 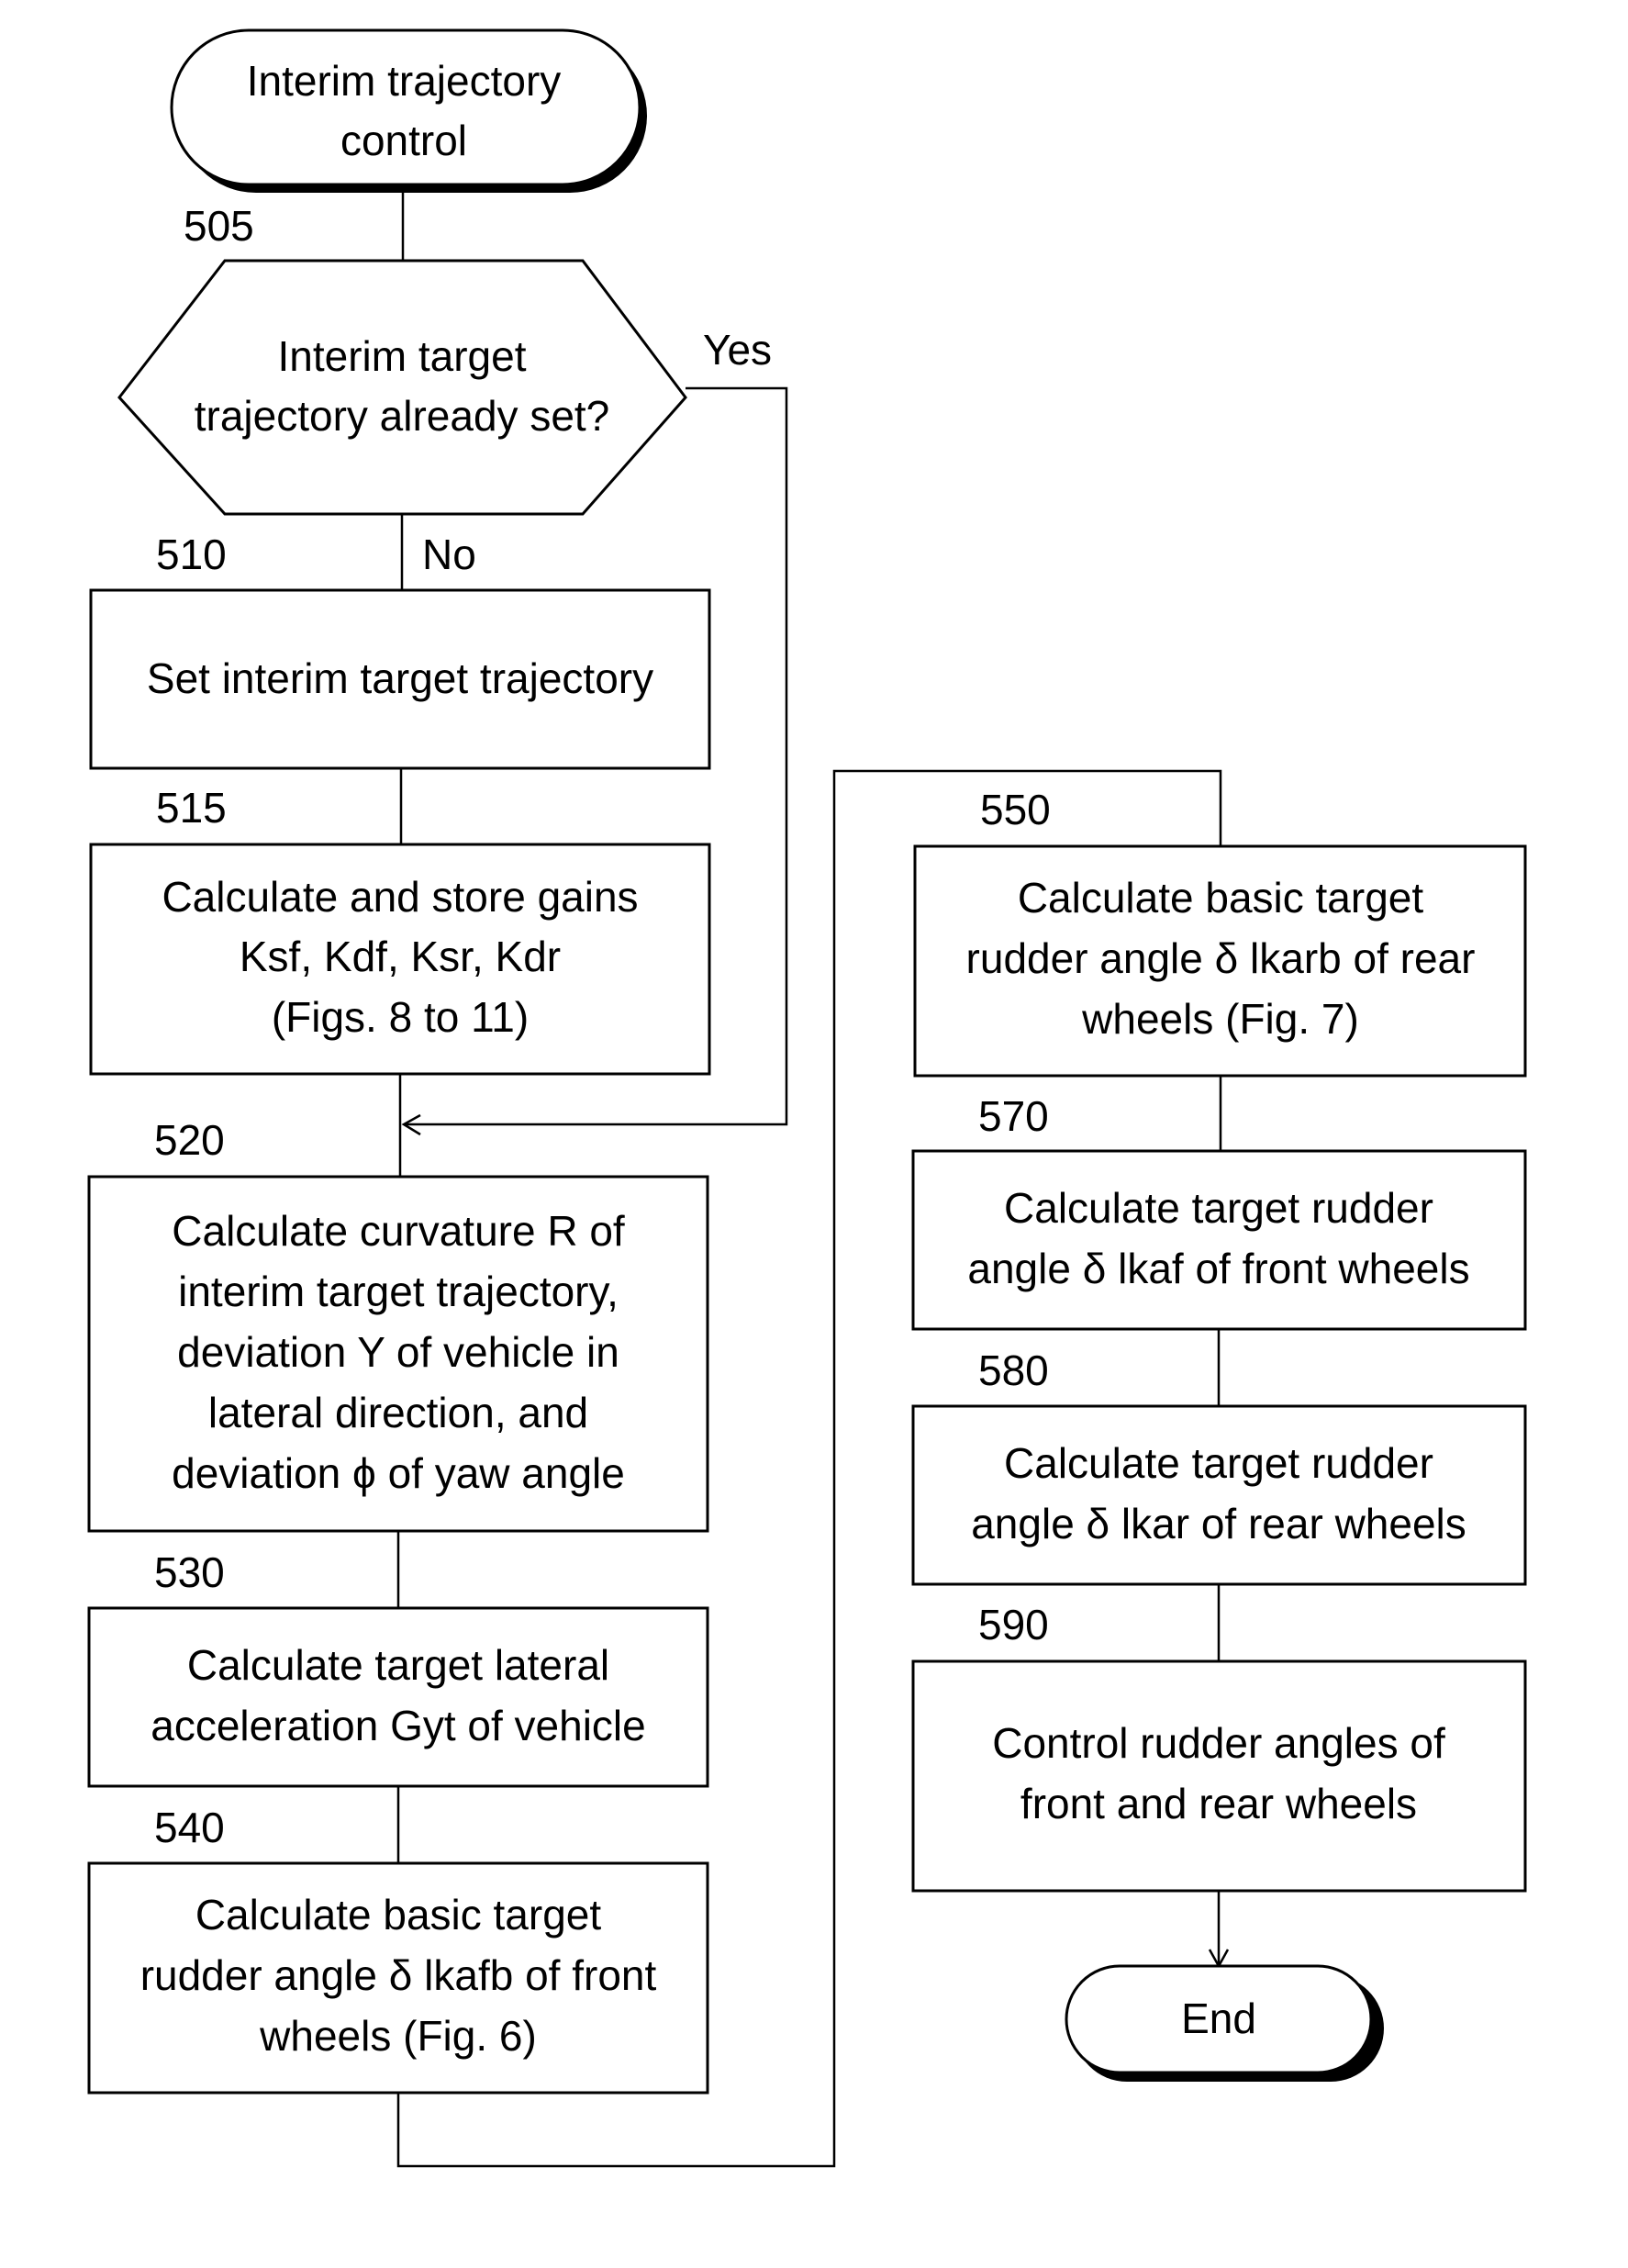 What do you see at coordinates (190, 1140) in the screenshot?
I see `step-number-520: 520` at bounding box center [190, 1140].